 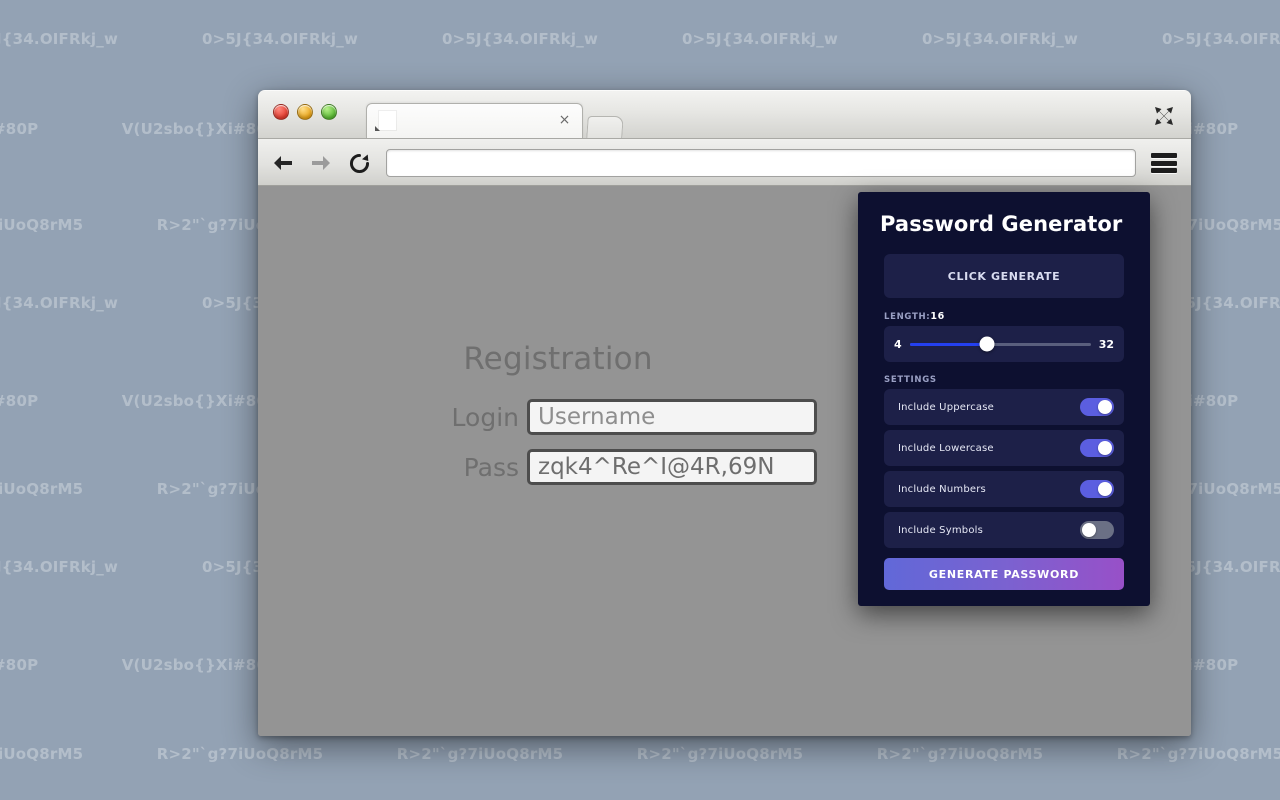 I want to click on close-window-button, so click(x=281, y=112).